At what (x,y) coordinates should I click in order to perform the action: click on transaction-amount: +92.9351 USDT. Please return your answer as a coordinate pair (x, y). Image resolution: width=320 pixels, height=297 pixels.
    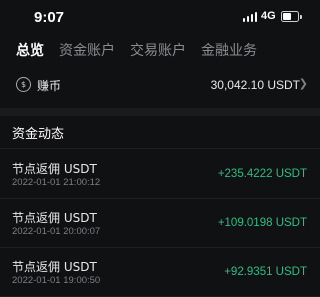
    Looking at the image, I should click on (265, 272).